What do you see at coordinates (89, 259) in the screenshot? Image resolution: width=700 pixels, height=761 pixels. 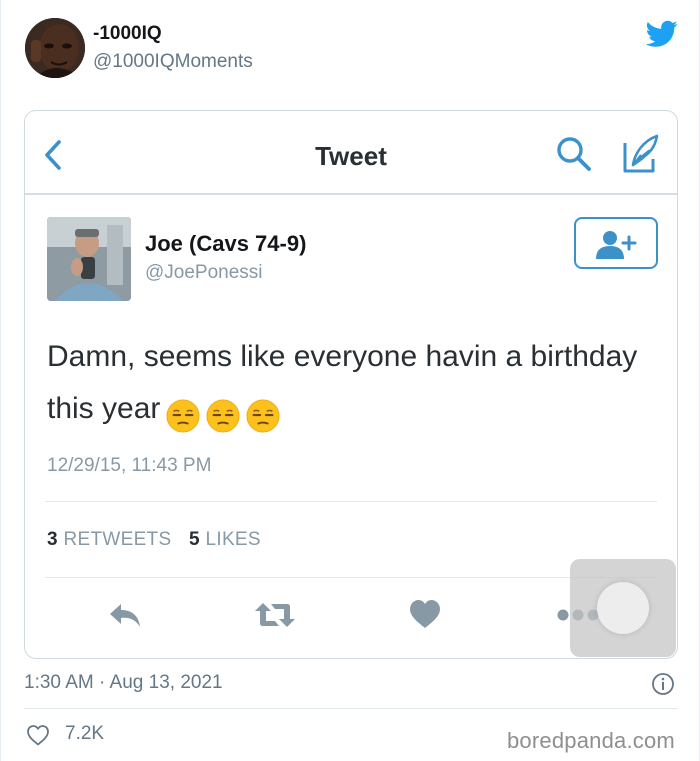 I see `quoted-user-avatar` at bounding box center [89, 259].